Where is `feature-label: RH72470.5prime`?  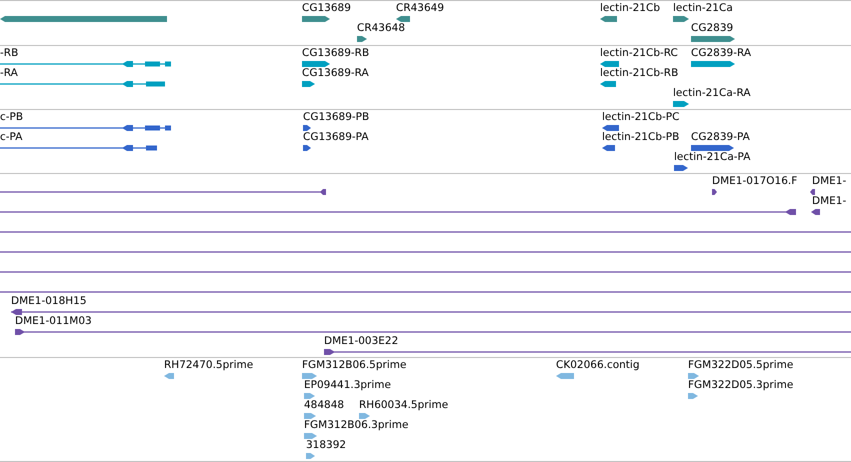 feature-label: RH72470.5prime is located at coordinates (209, 365).